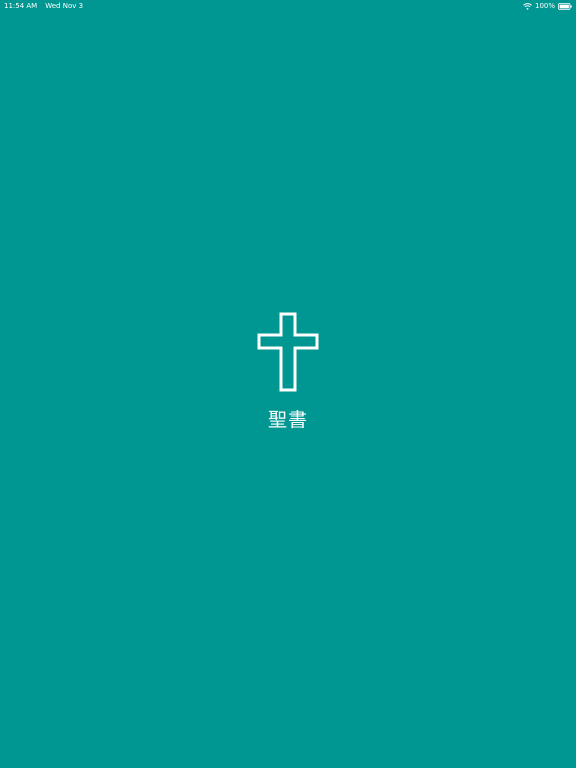 The height and width of the screenshot is (768, 576). I want to click on status-right: 100%, so click(547, 6).